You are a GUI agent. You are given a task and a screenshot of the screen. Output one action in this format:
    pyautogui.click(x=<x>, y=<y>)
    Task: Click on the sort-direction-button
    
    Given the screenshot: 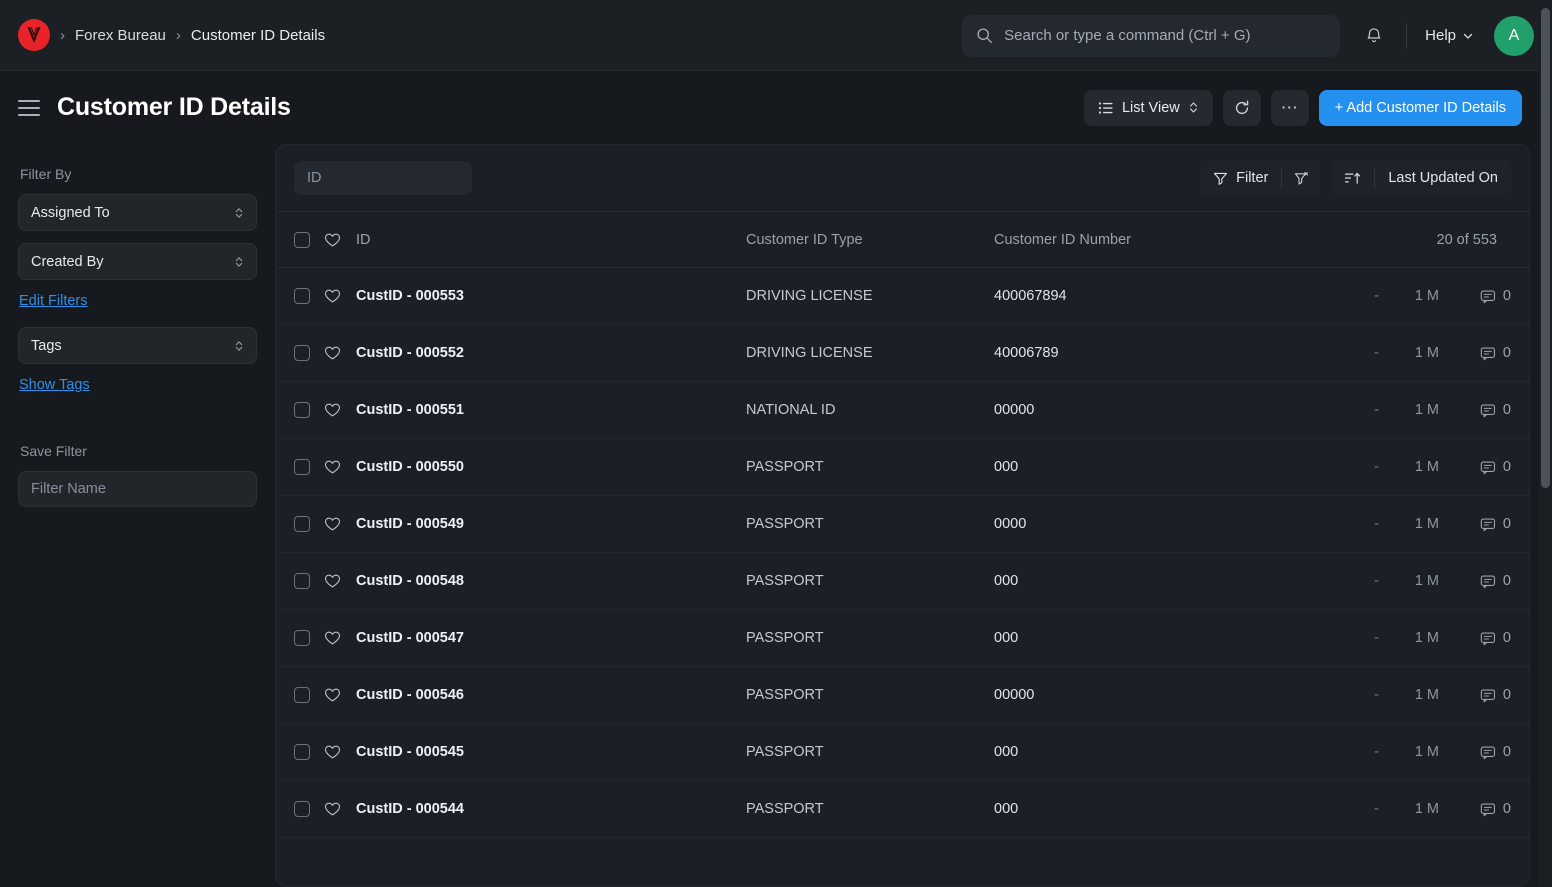 What is the action you would take?
    pyautogui.click(x=1352, y=178)
    